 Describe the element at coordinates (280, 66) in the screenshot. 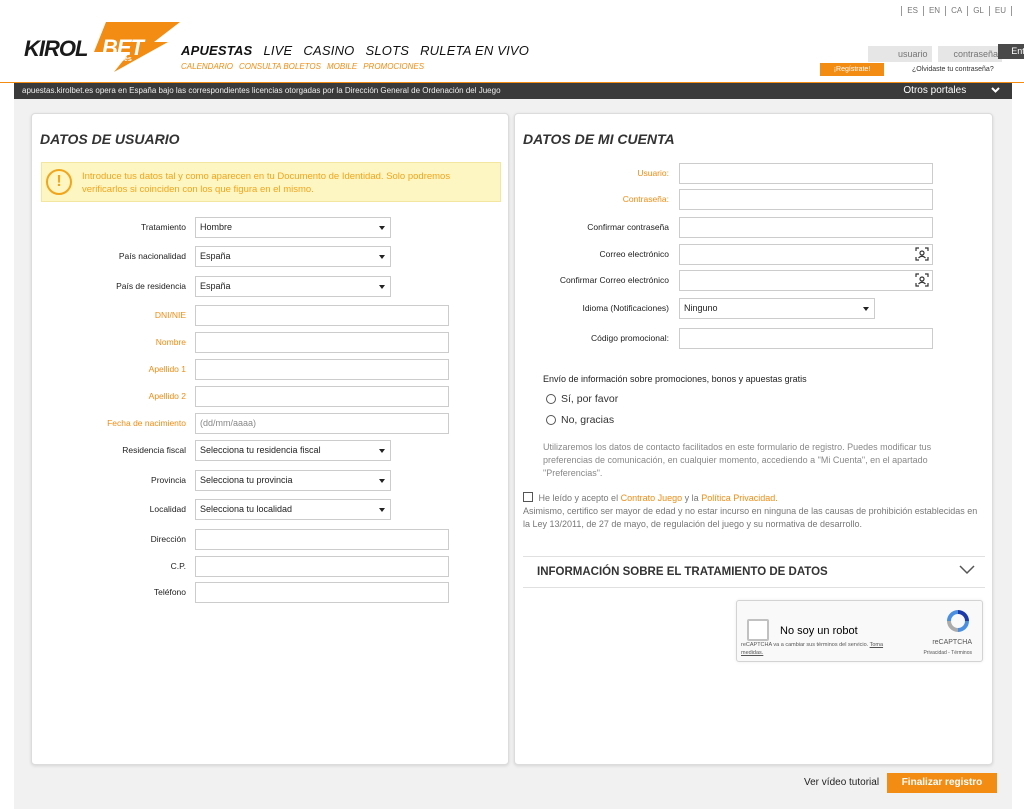

I see `subnav-consulta-boletos: CONSULTA BOLETOS` at that location.